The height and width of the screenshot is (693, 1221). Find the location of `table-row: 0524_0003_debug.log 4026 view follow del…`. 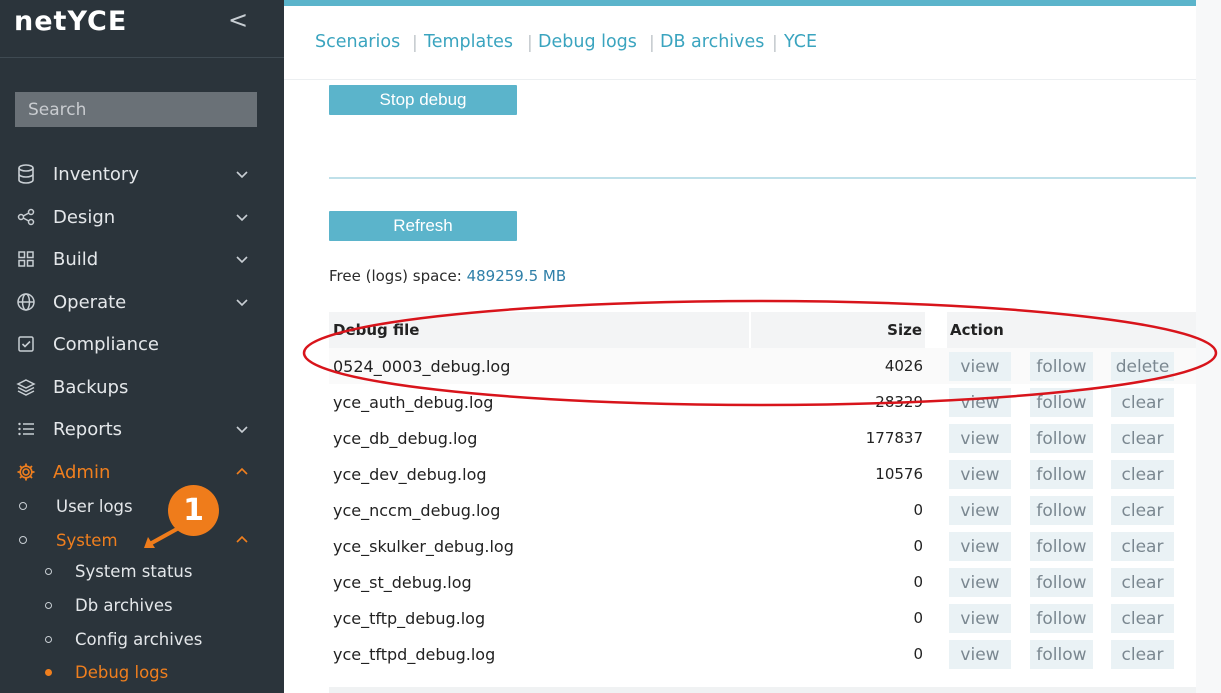

table-row: 0524_0003_debug.log 4026 view follow del… is located at coordinates (762, 366).